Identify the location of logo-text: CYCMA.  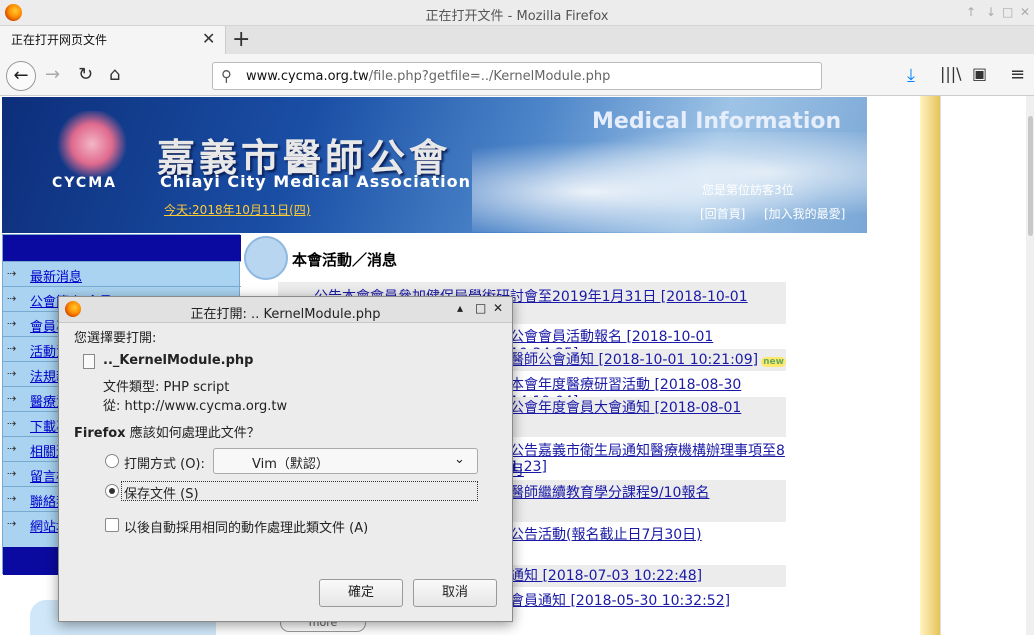
(84, 183).